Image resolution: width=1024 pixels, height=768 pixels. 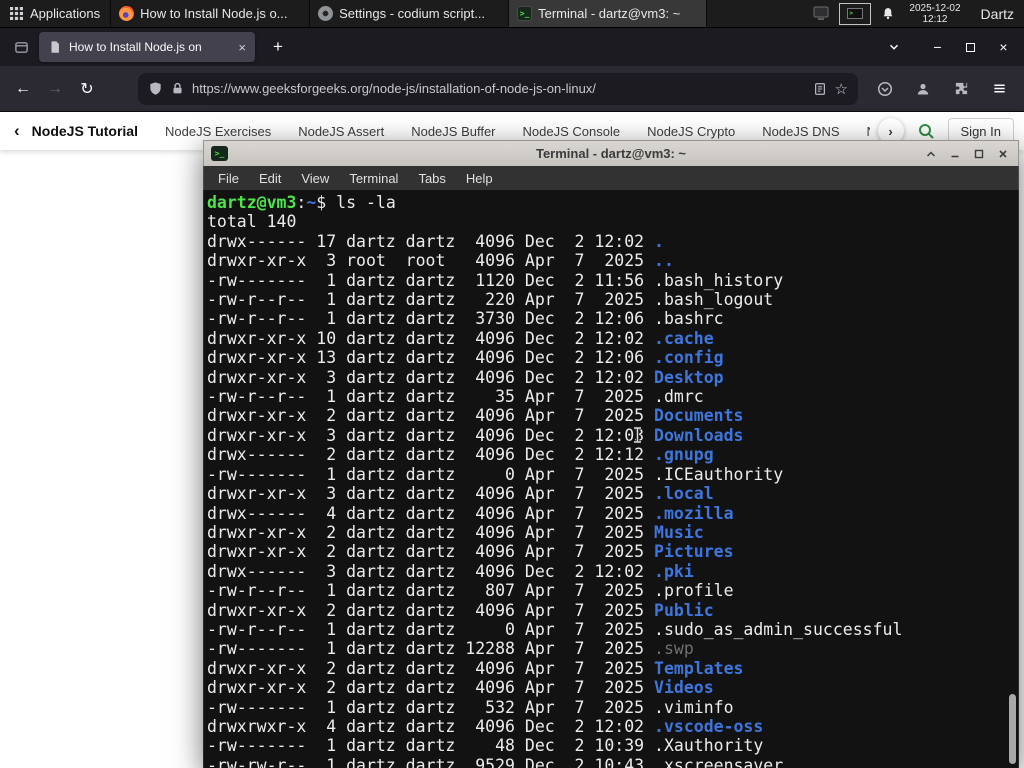 What do you see at coordinates (242, 47) in the screenshot?
I see `tab-close-icon: ×` at bounding box center [242, 47].